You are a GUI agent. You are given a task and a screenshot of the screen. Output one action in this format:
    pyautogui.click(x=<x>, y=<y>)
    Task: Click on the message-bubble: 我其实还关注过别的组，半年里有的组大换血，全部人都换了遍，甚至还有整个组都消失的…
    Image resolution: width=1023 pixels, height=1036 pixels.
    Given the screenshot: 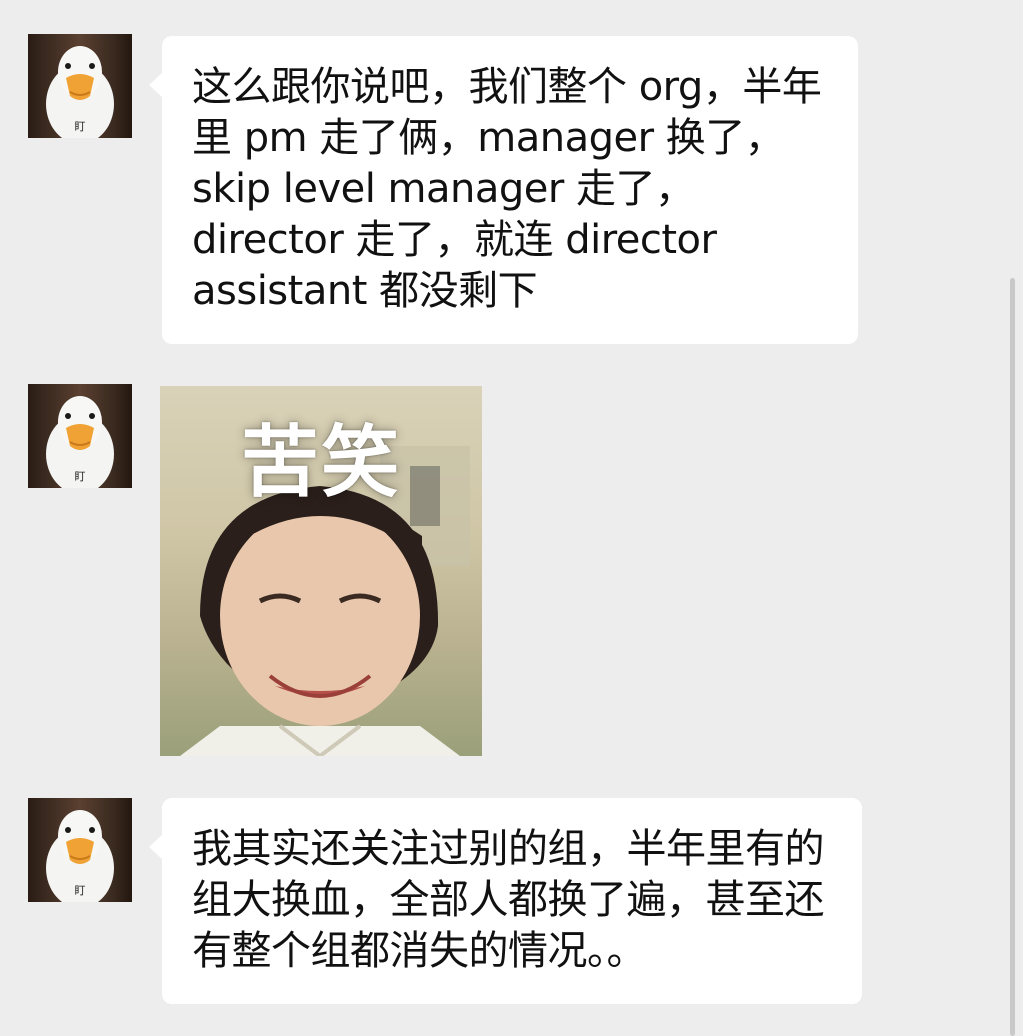 What is the action you would take?
    pyautogui.click(x=505, y=901)
    